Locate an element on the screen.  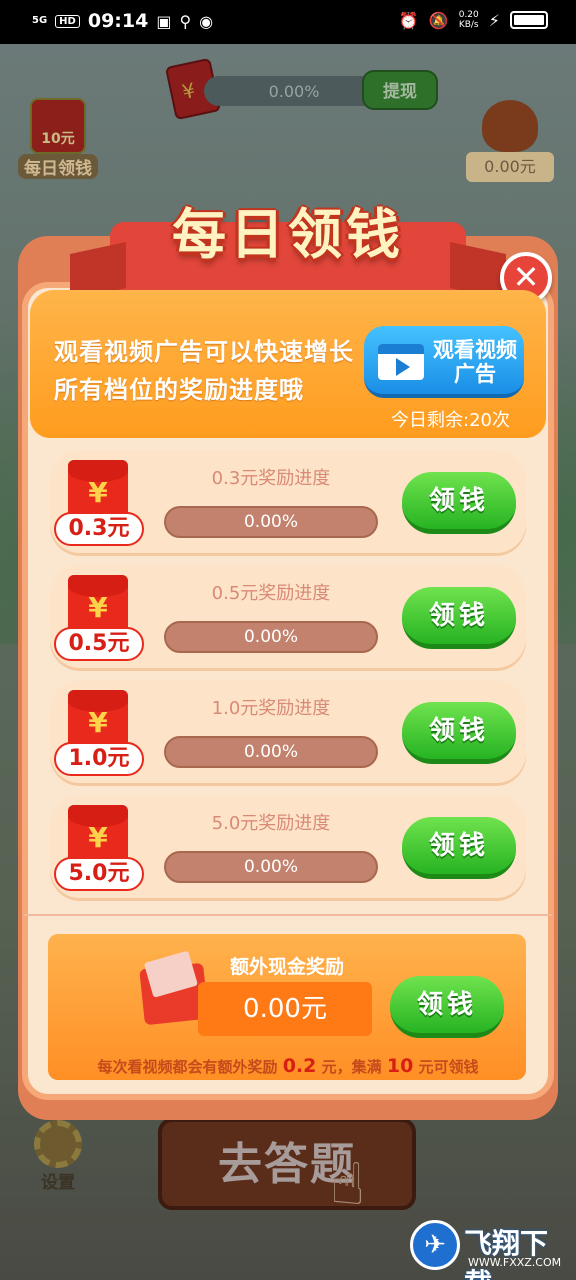
reward-tier-row: ¥ 5.0元 5.0元奖励进度 0.00% 领钱 is located at coordinates (288, 848).